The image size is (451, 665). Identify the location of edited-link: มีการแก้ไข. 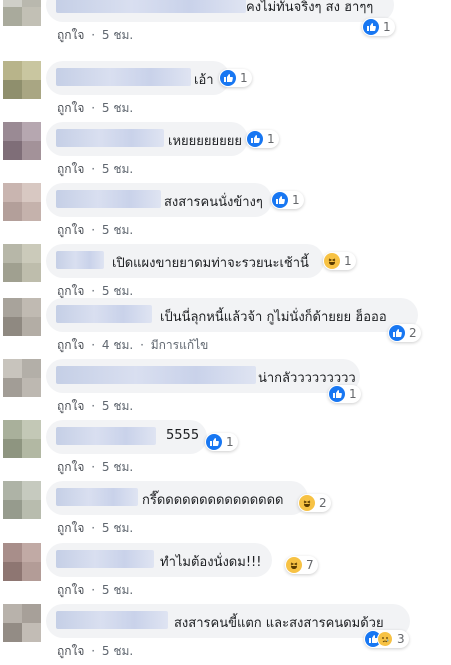
(180, 345).